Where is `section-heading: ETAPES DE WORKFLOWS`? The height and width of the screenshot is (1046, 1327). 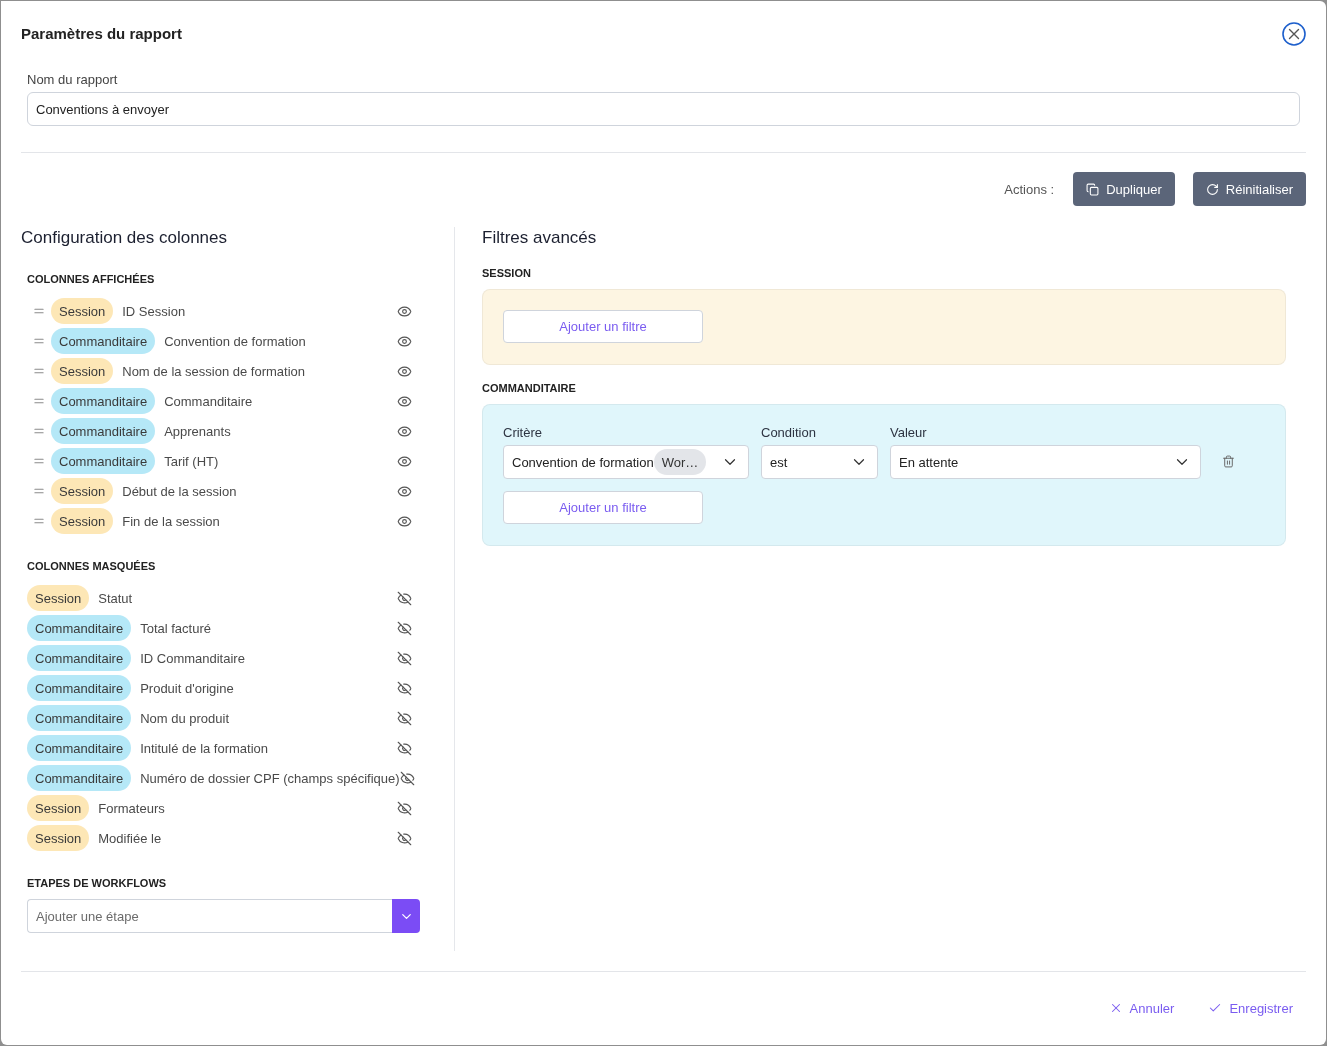 section-heading: ETAPES DE WORKFLOWS is located at coordinates (97, 883).